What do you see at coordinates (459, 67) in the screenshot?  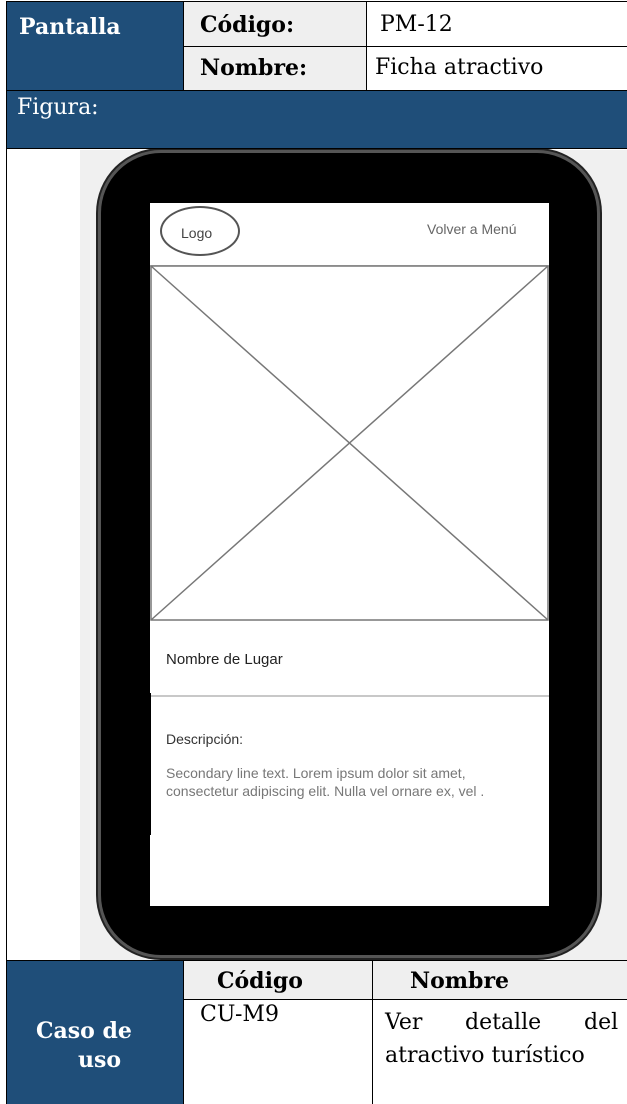 I see `nombre-value: Ficha atractivo` at bounding box center [459, 67].